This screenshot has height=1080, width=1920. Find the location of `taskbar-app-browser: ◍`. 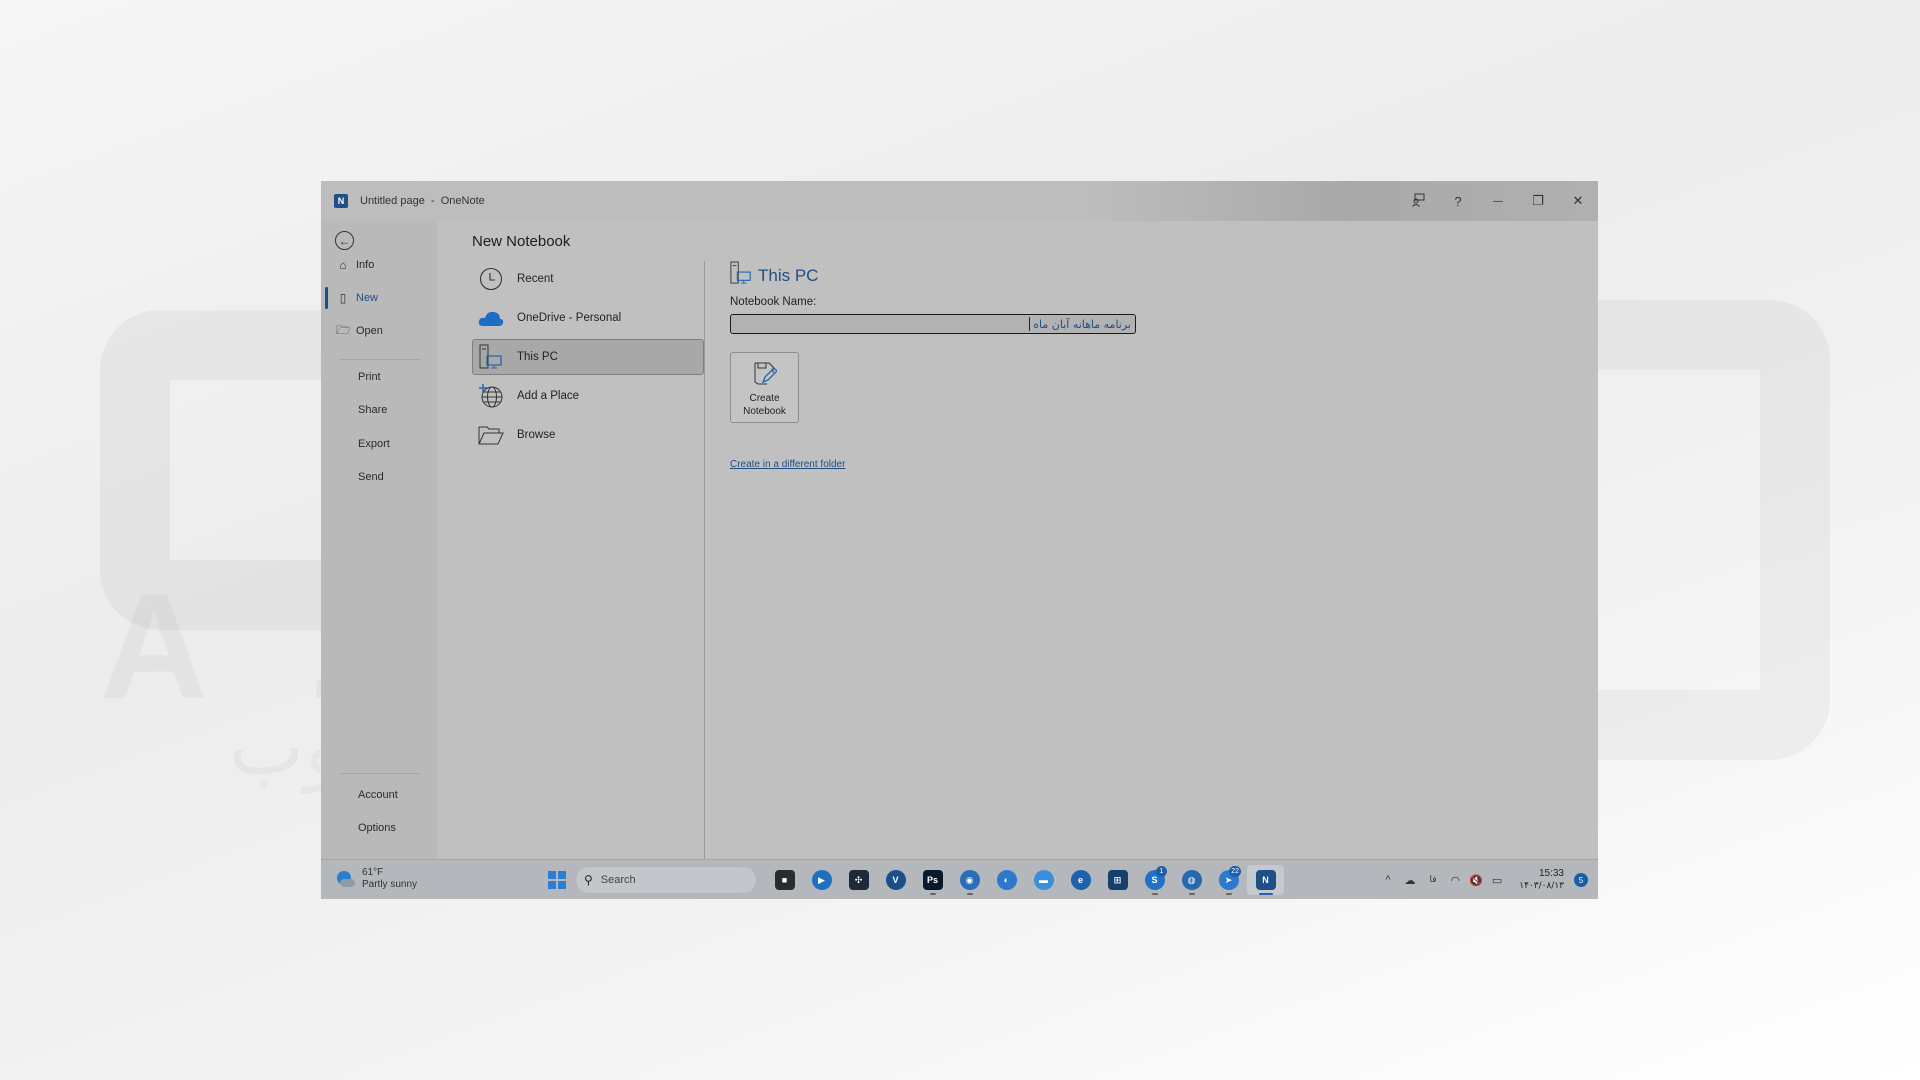

taskbar-app-browser: ◍ is located at coordinates (1191, 880).